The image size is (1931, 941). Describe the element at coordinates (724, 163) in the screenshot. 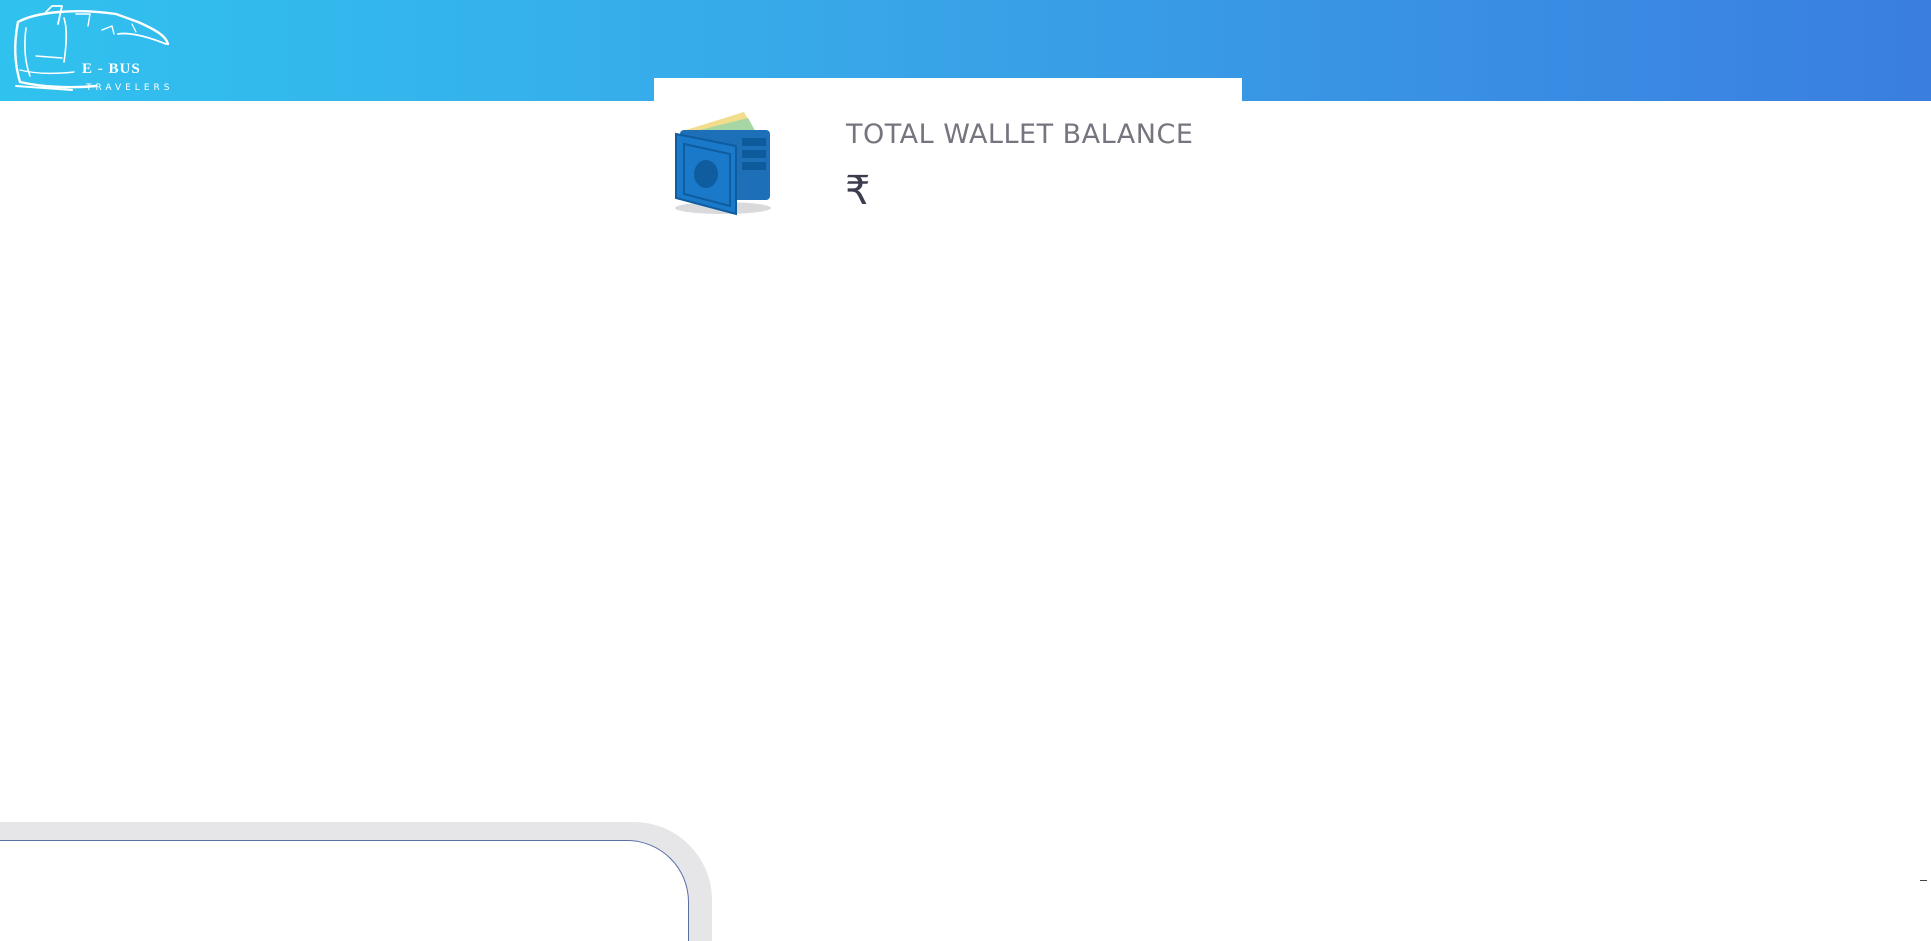

I see `wallet-icon` at that location.